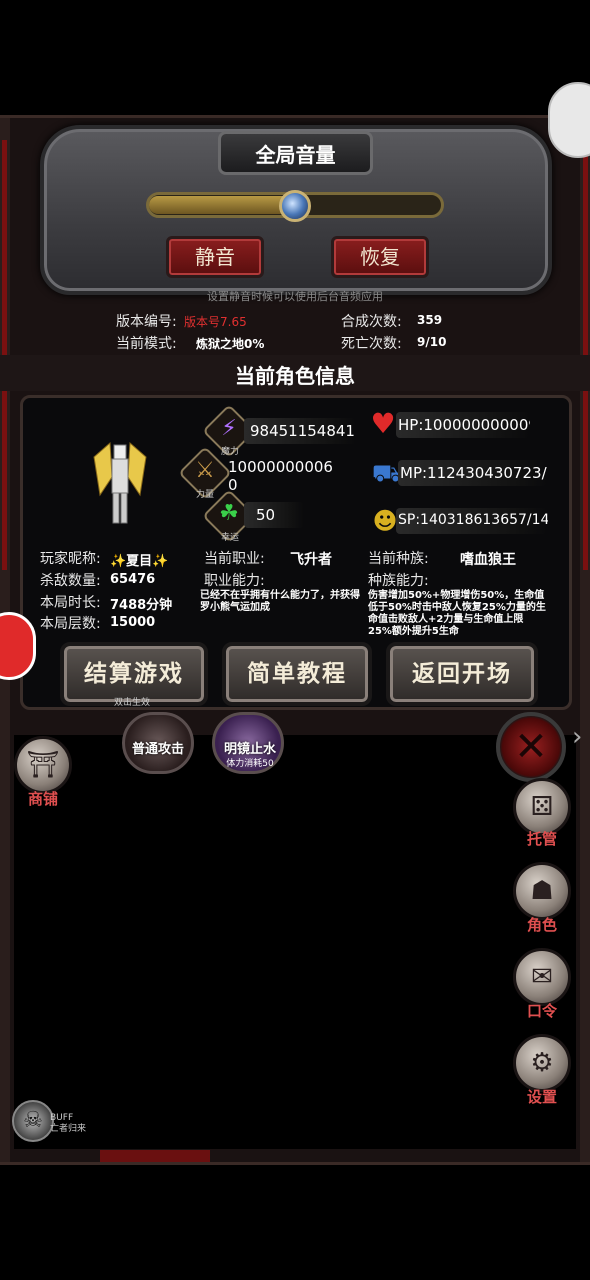  I want to click on attack-skill-label: 普通攻击, so click(157, 749).